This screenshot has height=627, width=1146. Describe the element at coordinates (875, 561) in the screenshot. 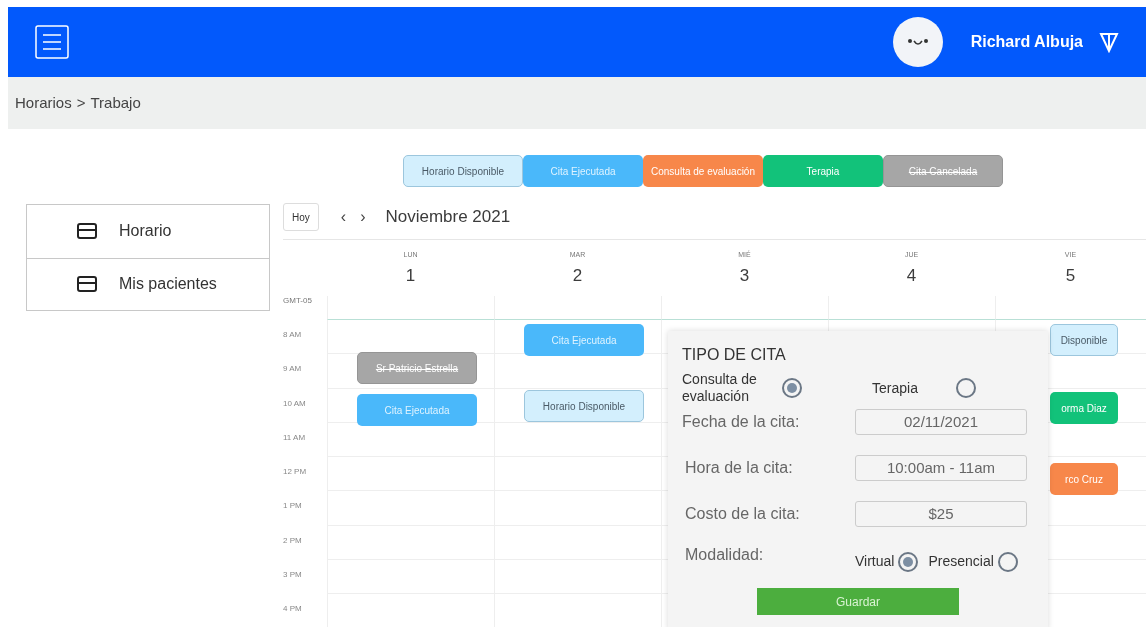

I see `option-label: Virtual` at that location.